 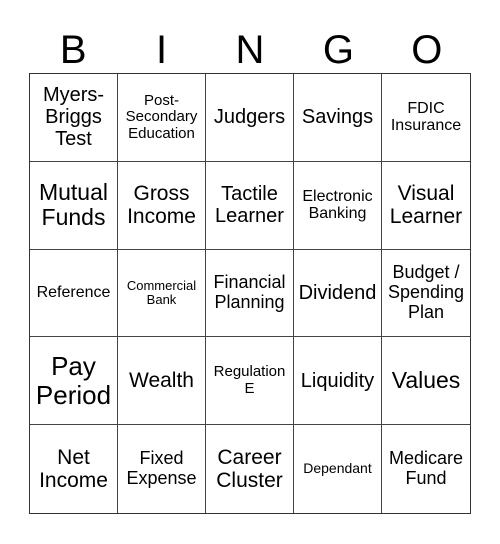 I want to click on bingo-cell: Visual Learner, so click(x=426, y=206).